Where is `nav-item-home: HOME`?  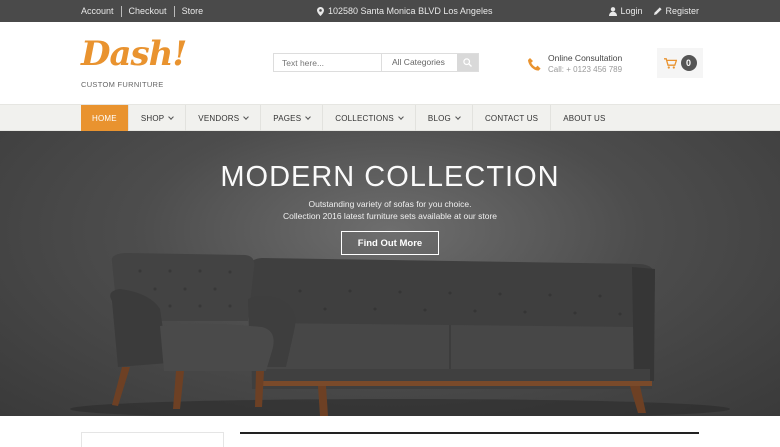
nav-item-home: HOME is located at coordinates (105, 118).